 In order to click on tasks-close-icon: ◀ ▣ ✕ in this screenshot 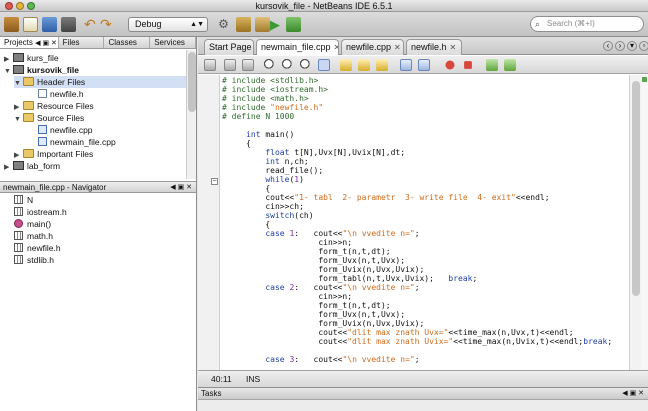, I will do `click(633, 393)`.